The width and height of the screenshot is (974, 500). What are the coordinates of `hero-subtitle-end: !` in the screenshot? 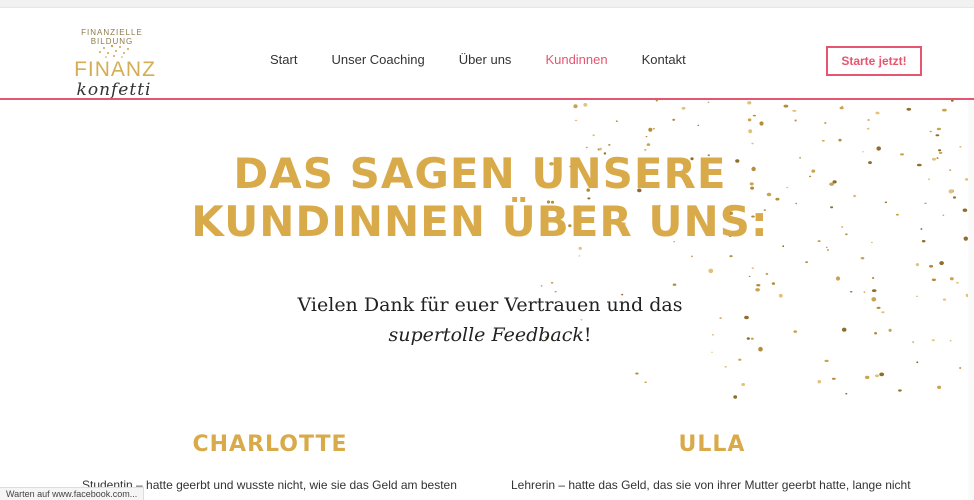 It's located at (587, 335).